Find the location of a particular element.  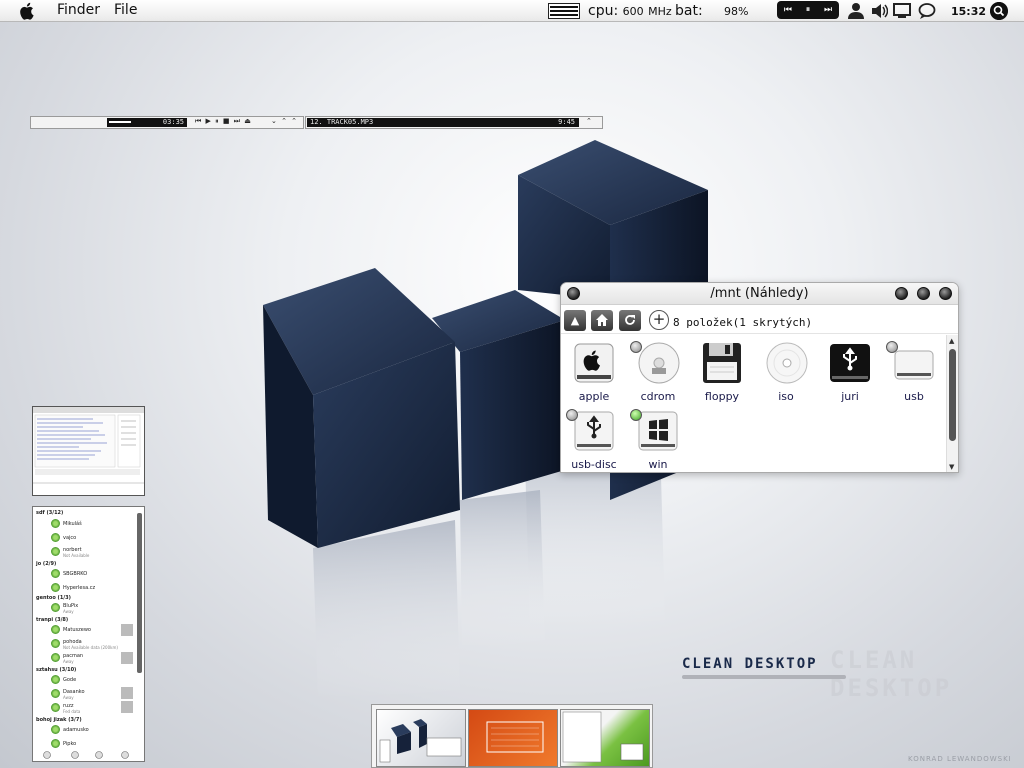

cpu-monitor: cpu: 600 MHz is located at coordinates (630, 11).